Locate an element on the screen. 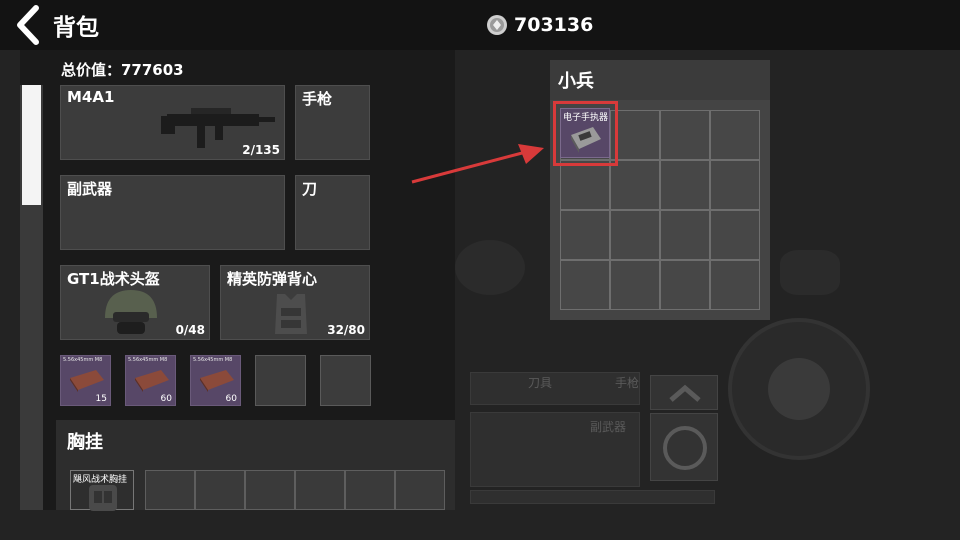 The height and width of the screenshot is (540, 960). armor-durability: 32/80 is located at coordinates (346, 330).